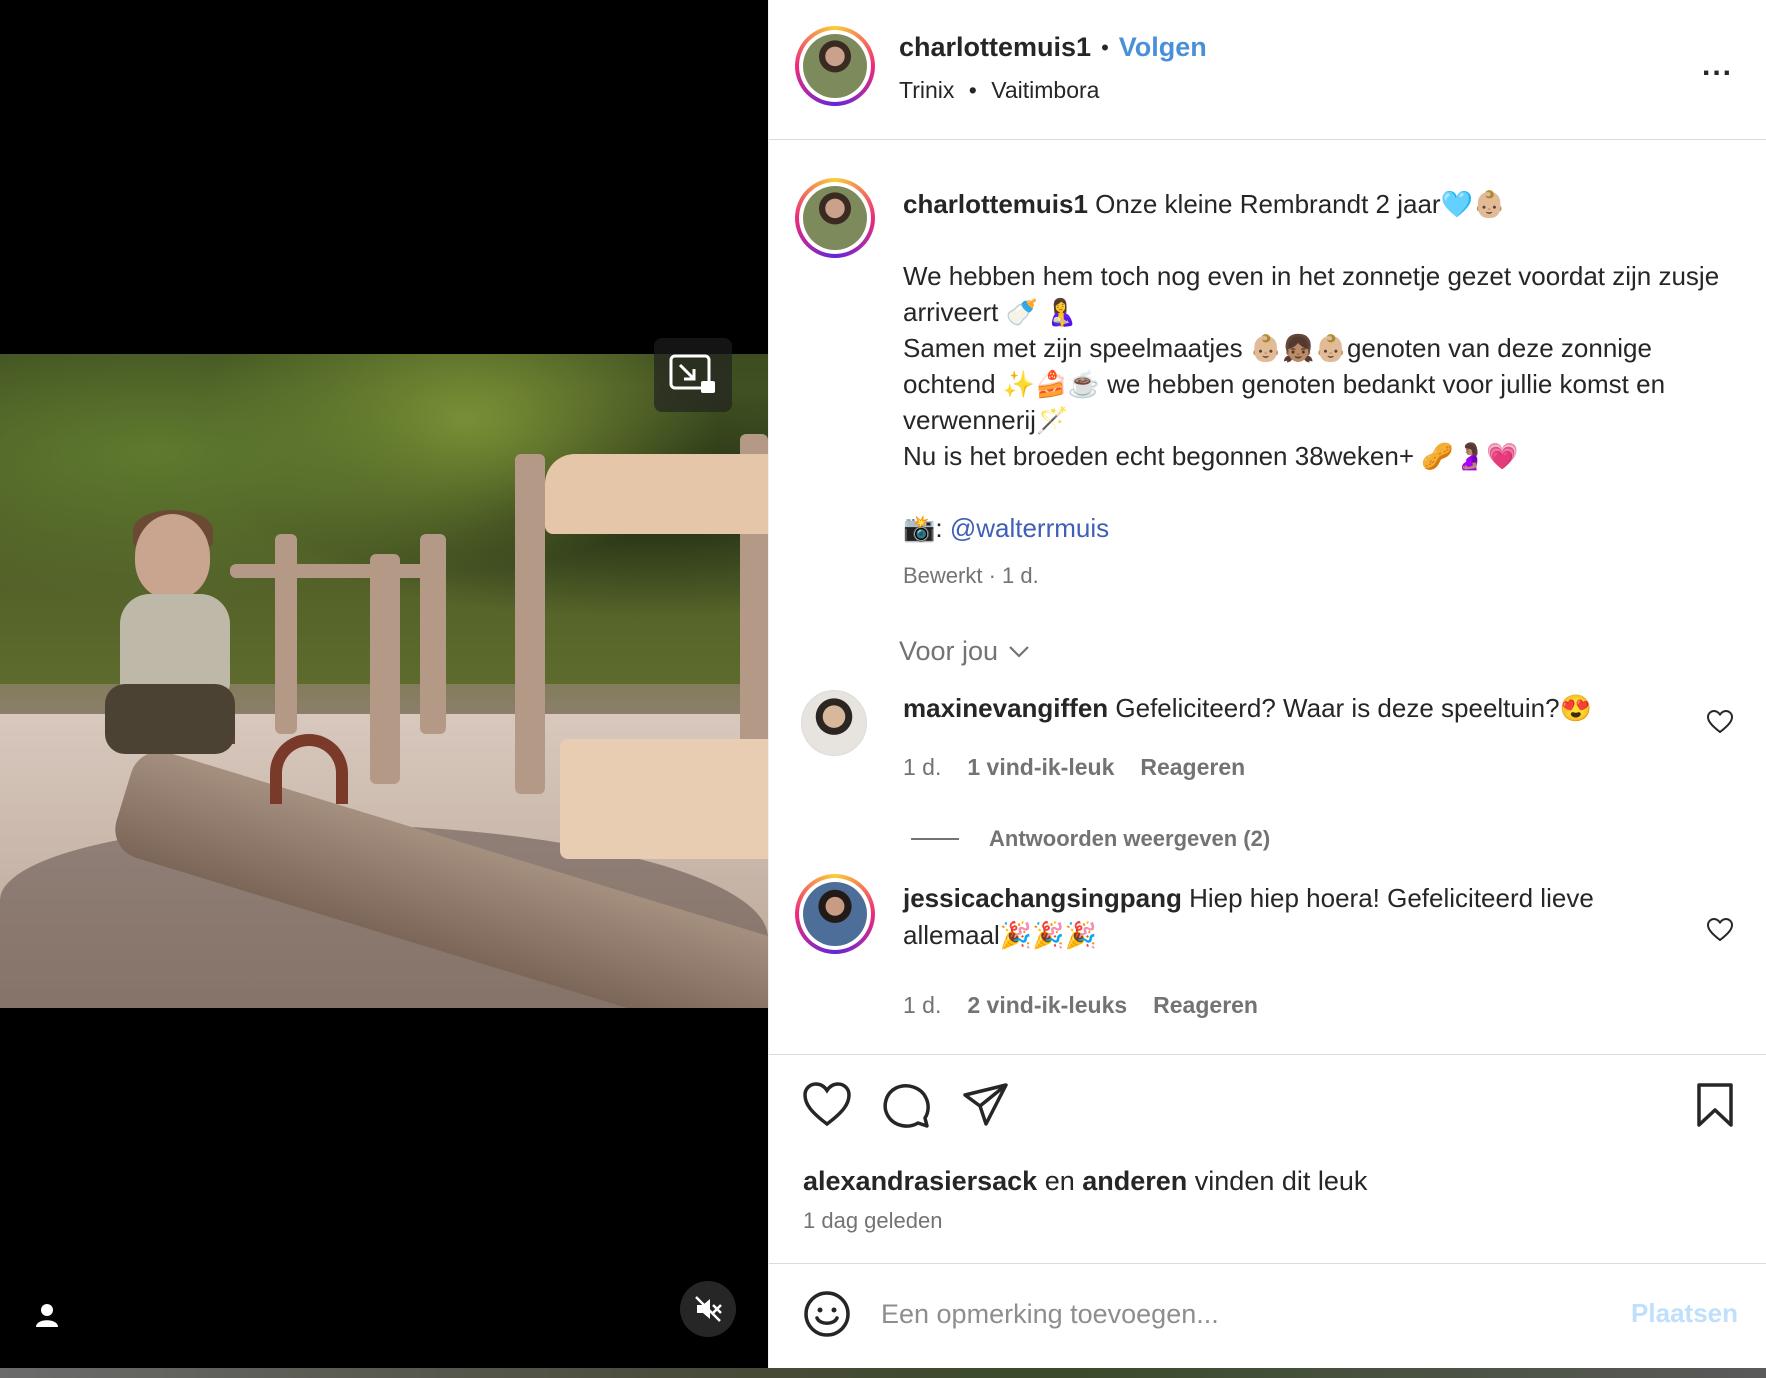  What do you see at coordinates (926, 528) in the screenshot?
I see `photo-credit-prefix: 📸:` at bounding box center [926, 528].